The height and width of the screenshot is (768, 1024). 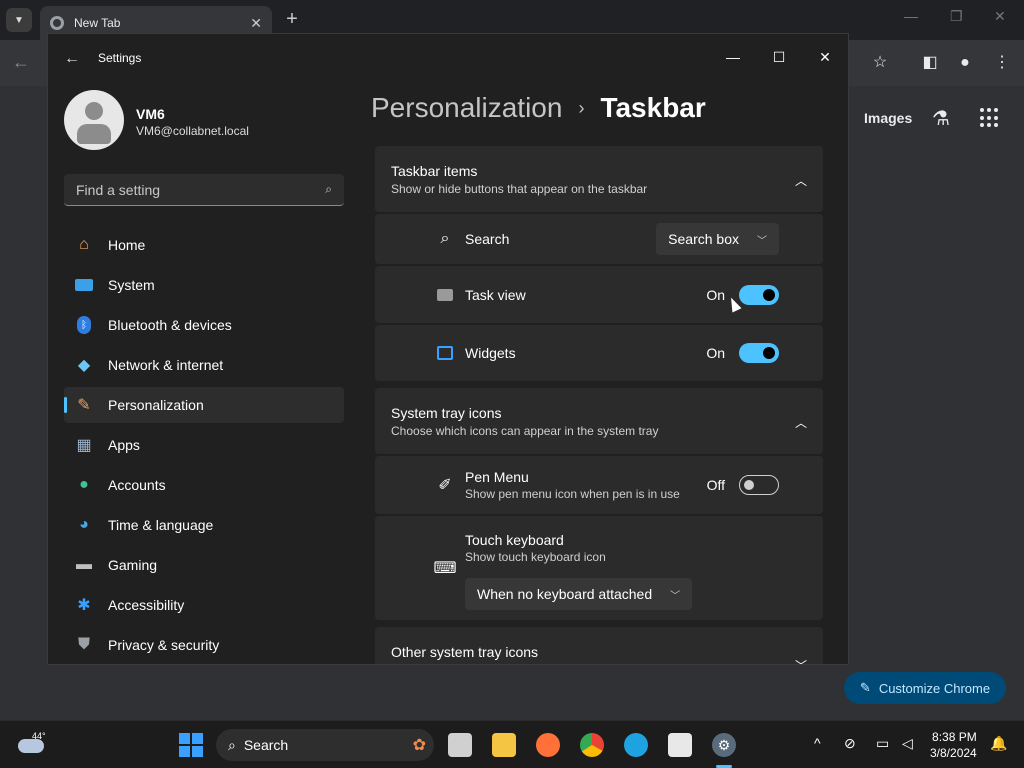 I want to click on accessibility-icon: ✱, so click(x=84, y=605).